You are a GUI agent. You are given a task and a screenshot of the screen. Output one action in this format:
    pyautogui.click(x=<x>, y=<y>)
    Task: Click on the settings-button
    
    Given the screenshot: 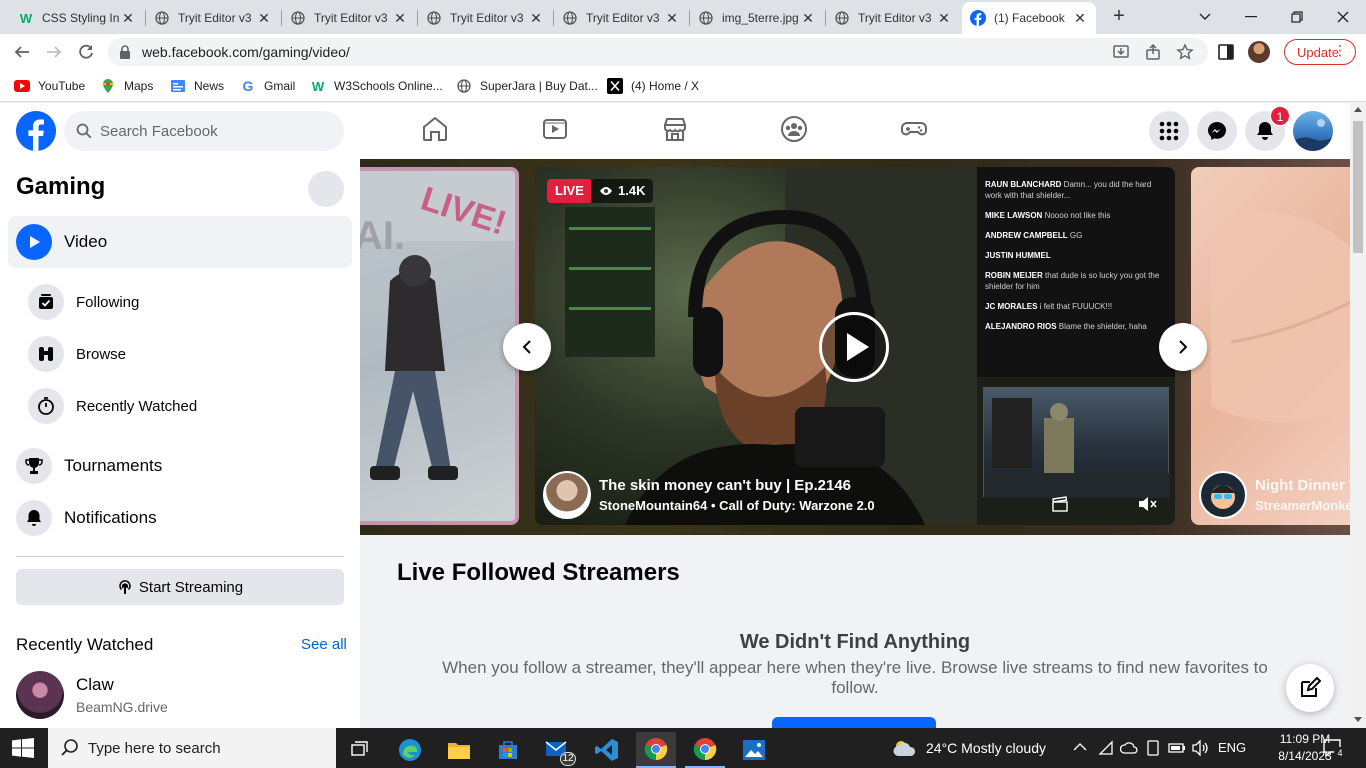 What is the action you would take?
    pyautogui.click(x=326, y=189)
    